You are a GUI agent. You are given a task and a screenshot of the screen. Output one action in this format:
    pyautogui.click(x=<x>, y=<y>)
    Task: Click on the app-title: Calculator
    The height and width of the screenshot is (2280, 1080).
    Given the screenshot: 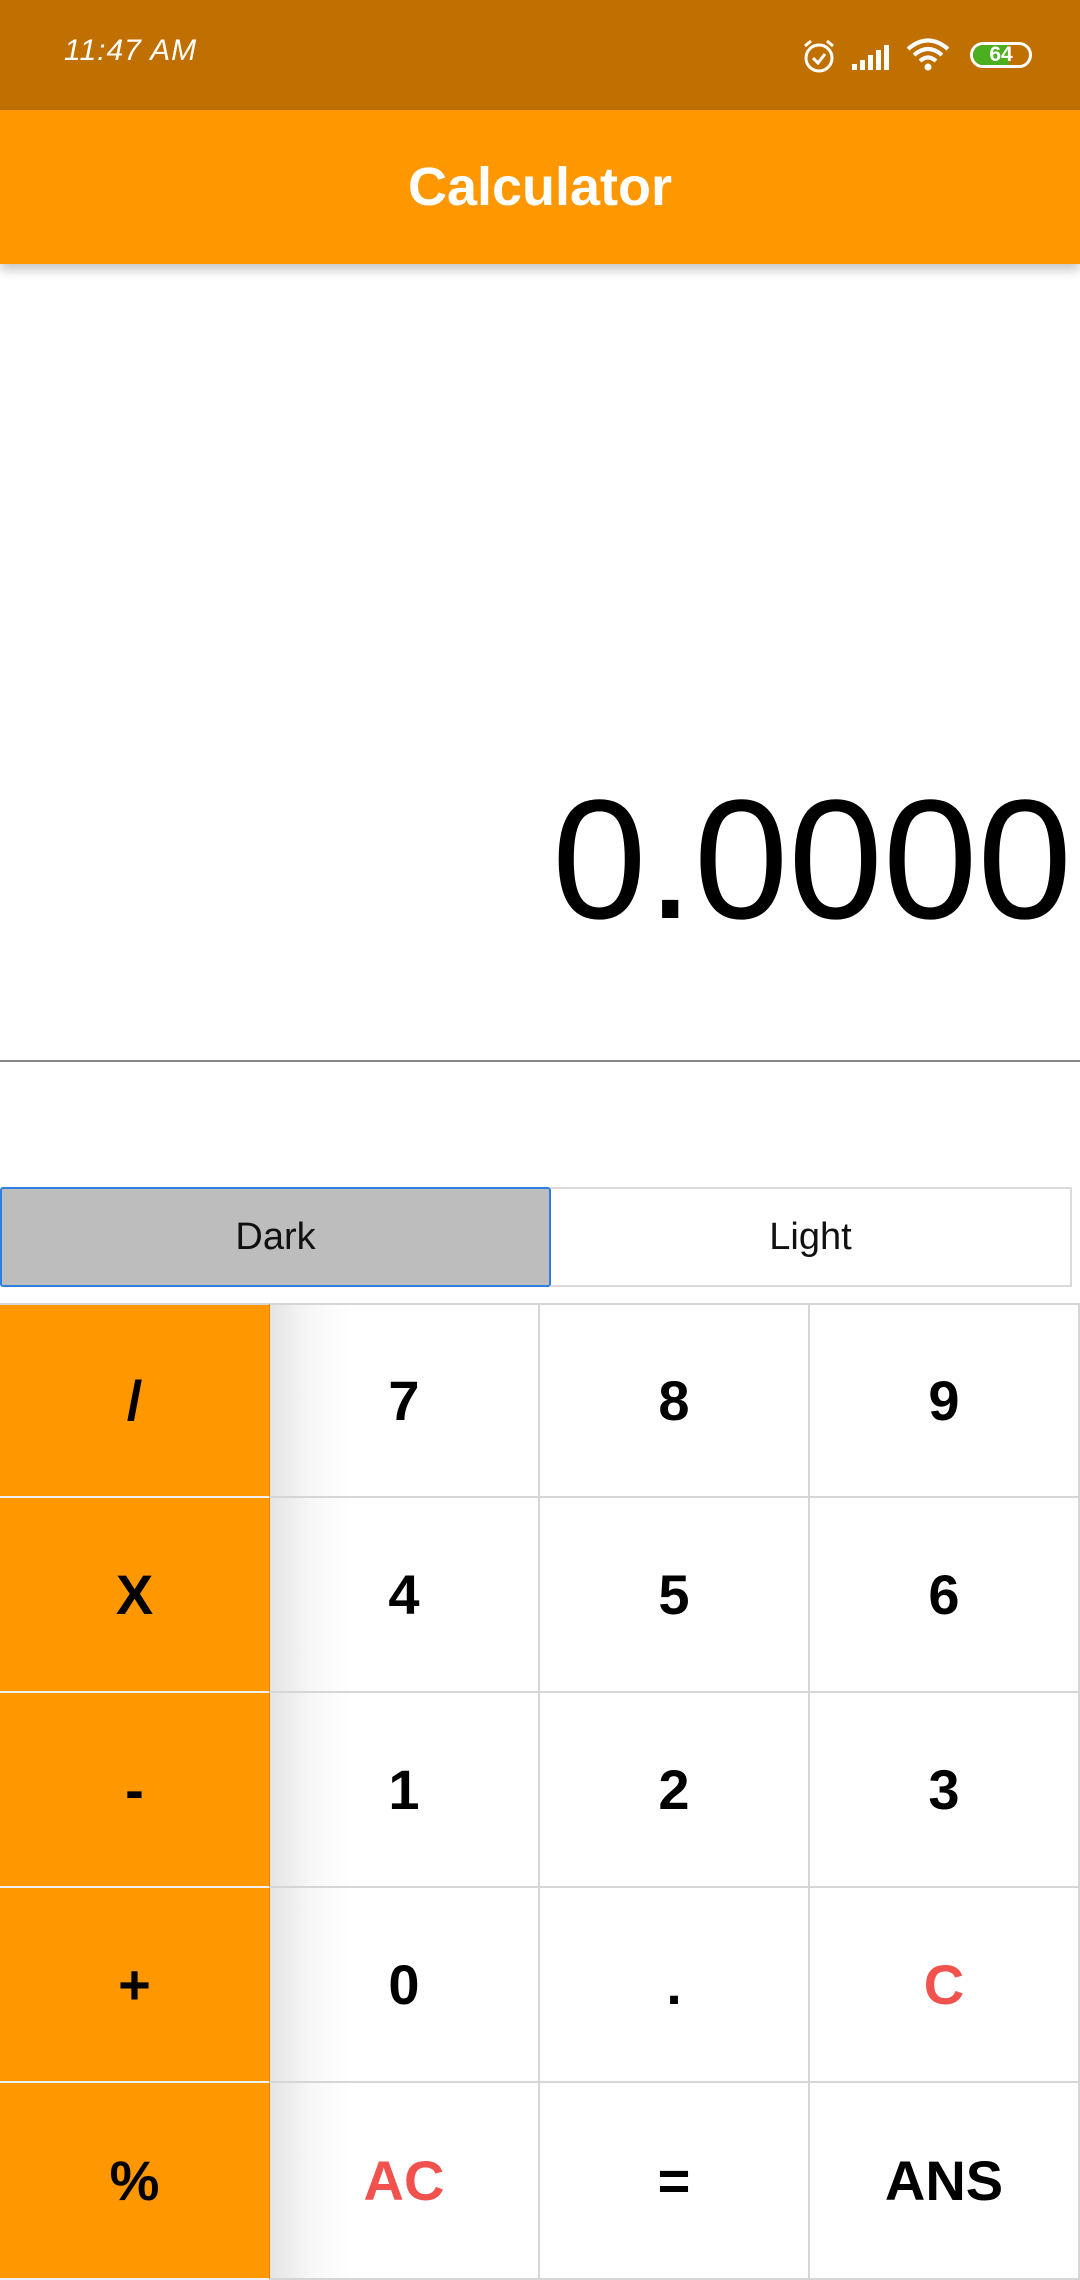 What is the action you would take?
    pyautogui.click(x=540, y=187)
    